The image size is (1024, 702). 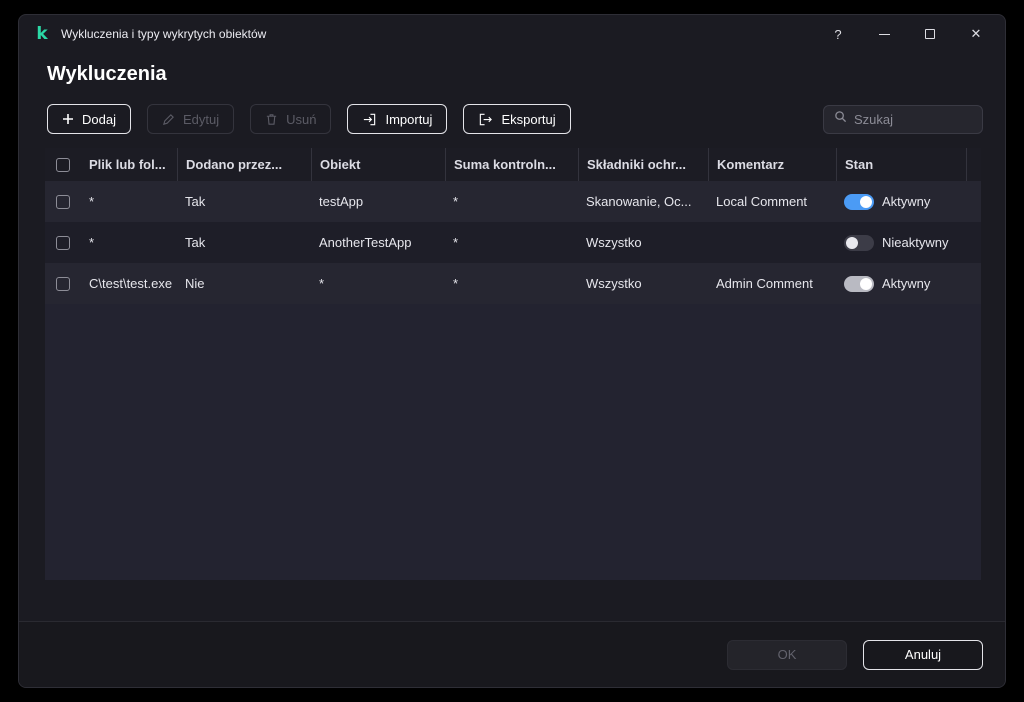 What do you see at coordinates (976, 34) in the screenshot?
I see `close-button: ✕` at bounding box center [976, 34].